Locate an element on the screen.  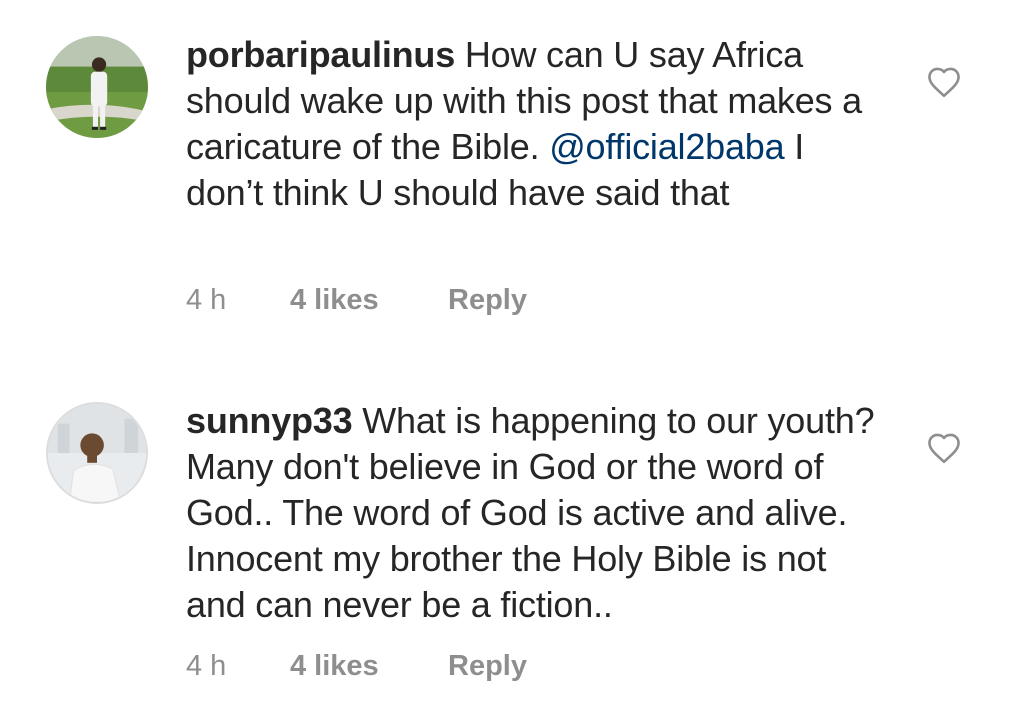
comment-username: porbaripaulinus is located at coordinates (320, 54).